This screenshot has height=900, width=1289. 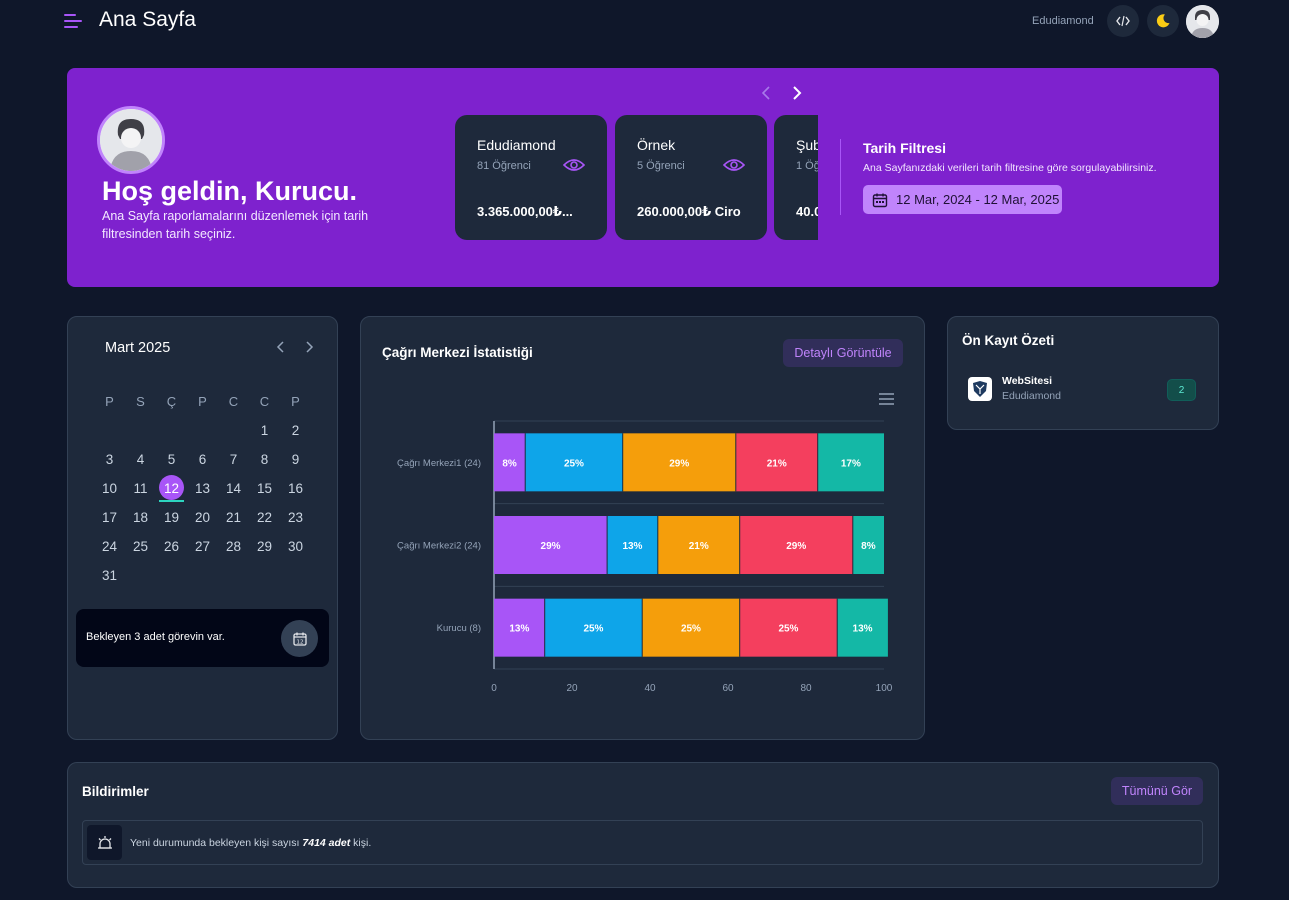 What do you see at coordinates (656, 145) in the screenshot?
I see `branch-name: Örnek` at bounding box center [656, 145].